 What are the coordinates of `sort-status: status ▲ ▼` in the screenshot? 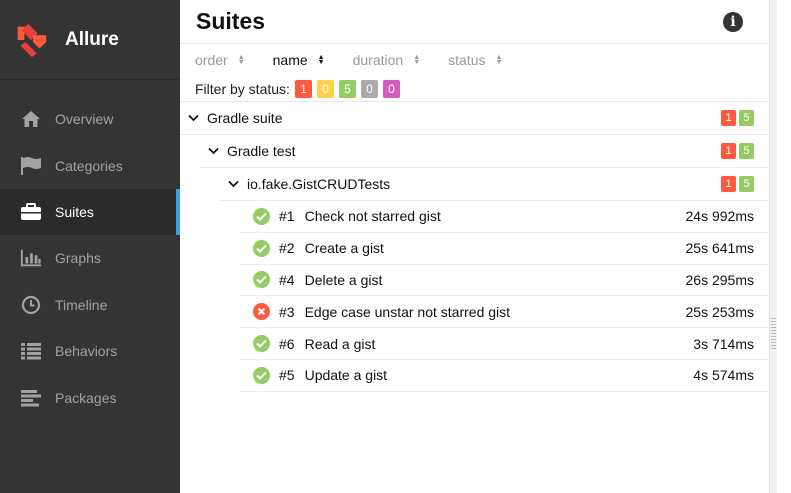 It's located at (475, 60).